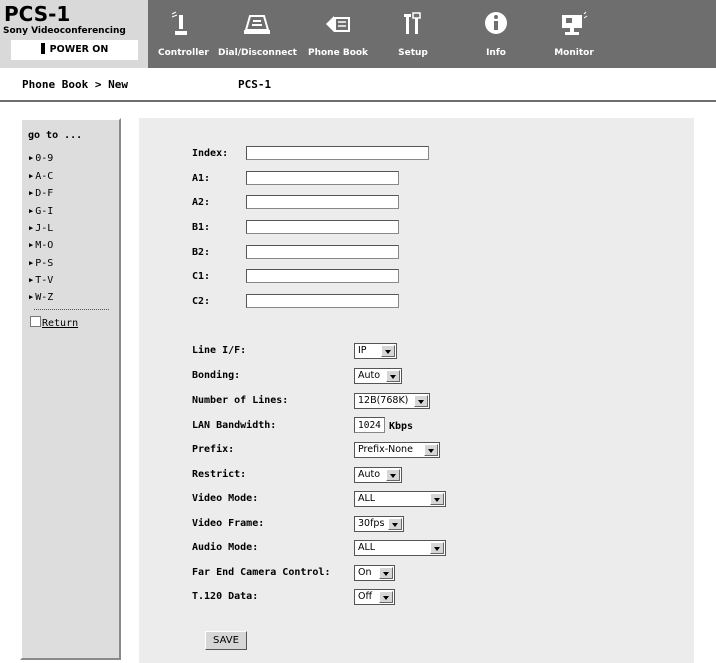 The image size is (716, 663). Describe the element at coordinates (322, 276) in the screenshot. I see `c1-input` at that location.